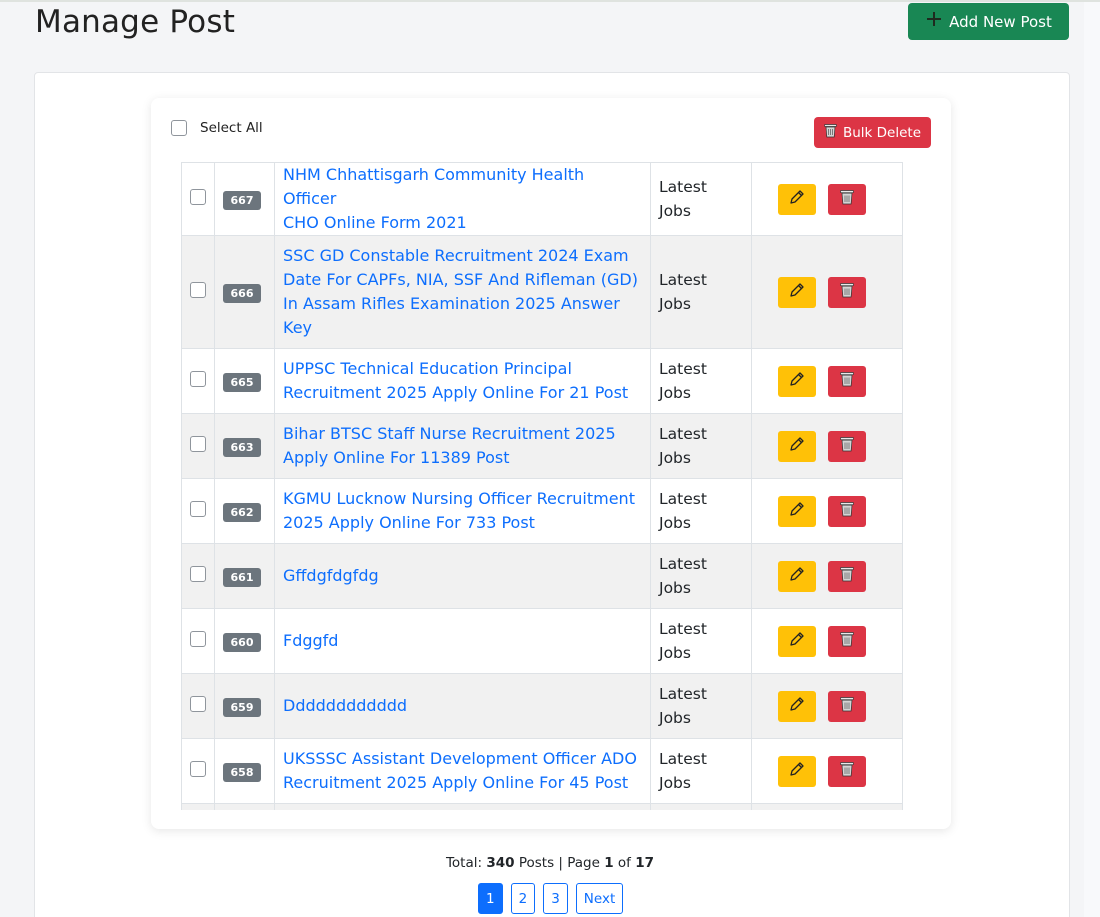 The image size is (1100, 917). I want to click on select-all-checkbox, so click(179, 128).